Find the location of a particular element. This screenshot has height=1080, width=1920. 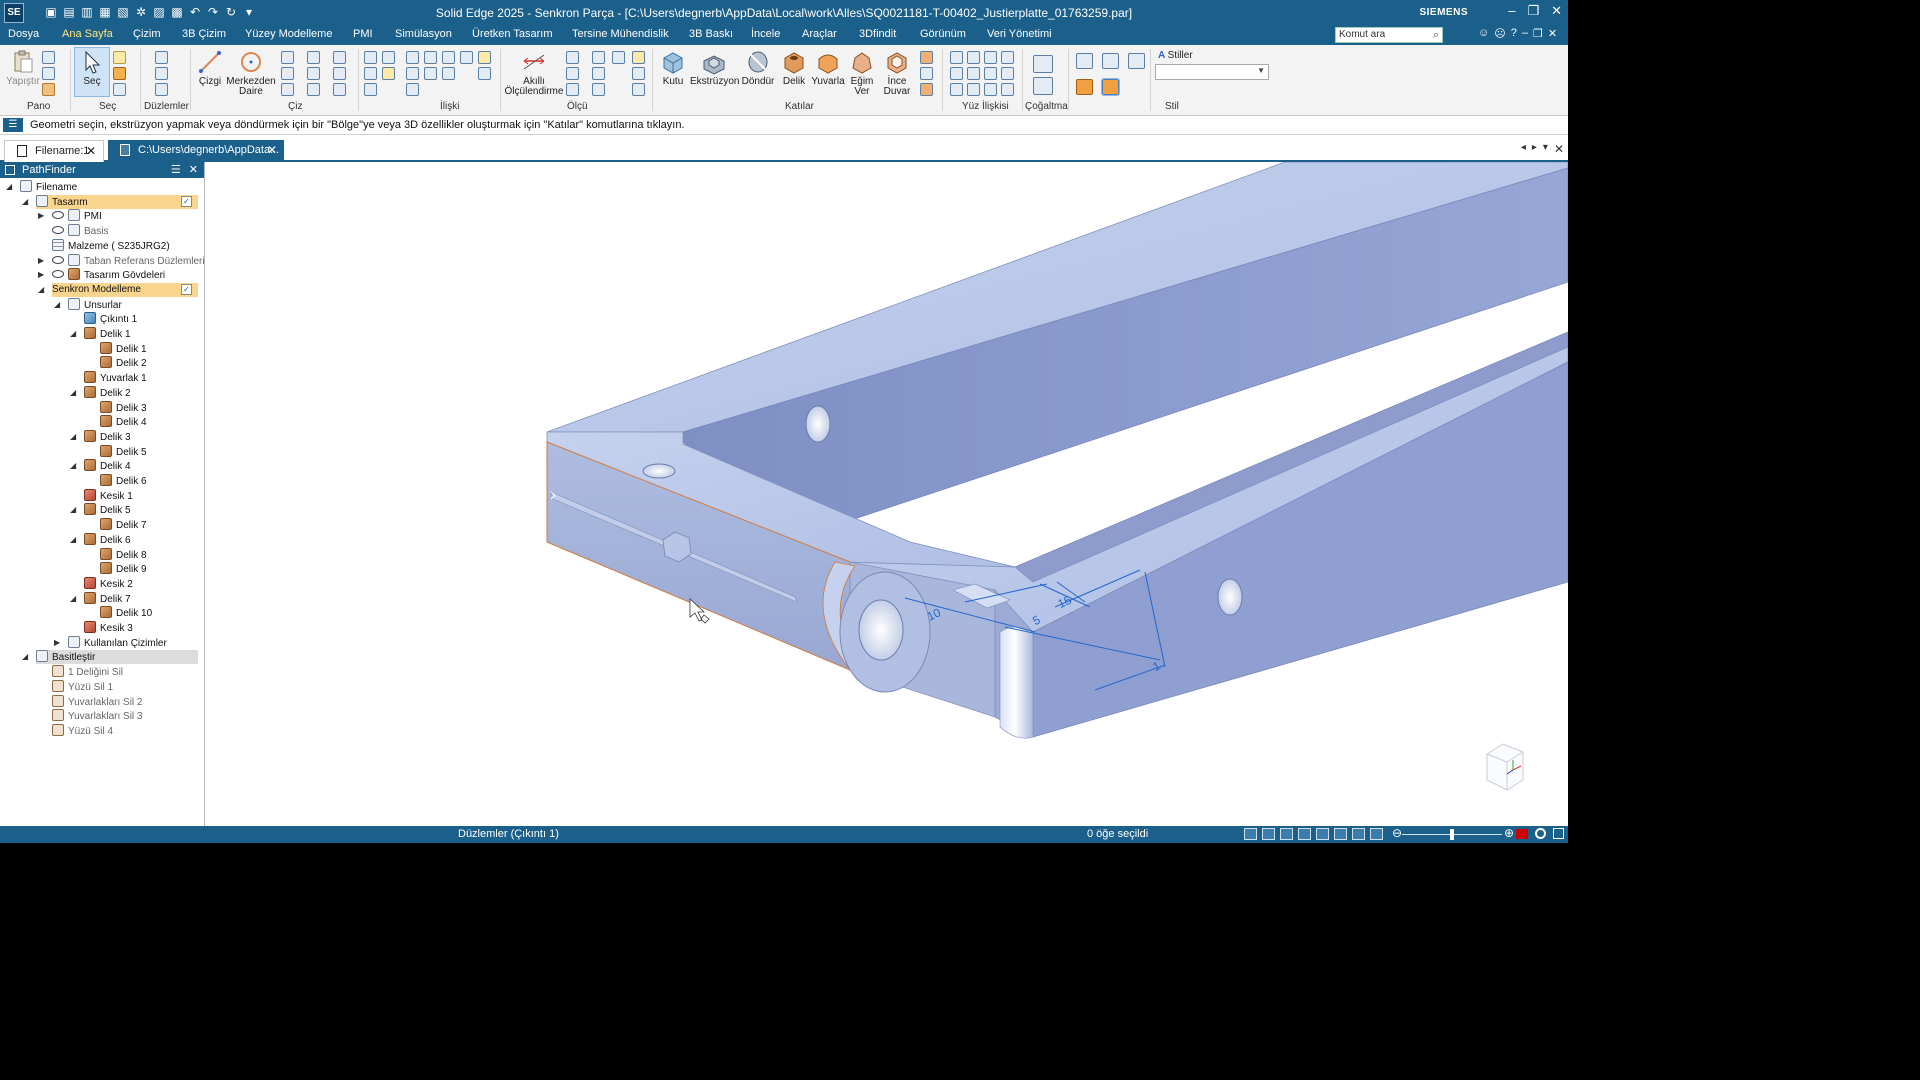

tab-3b-cizim: 3B Çizim is located at coordinates (204, 34).